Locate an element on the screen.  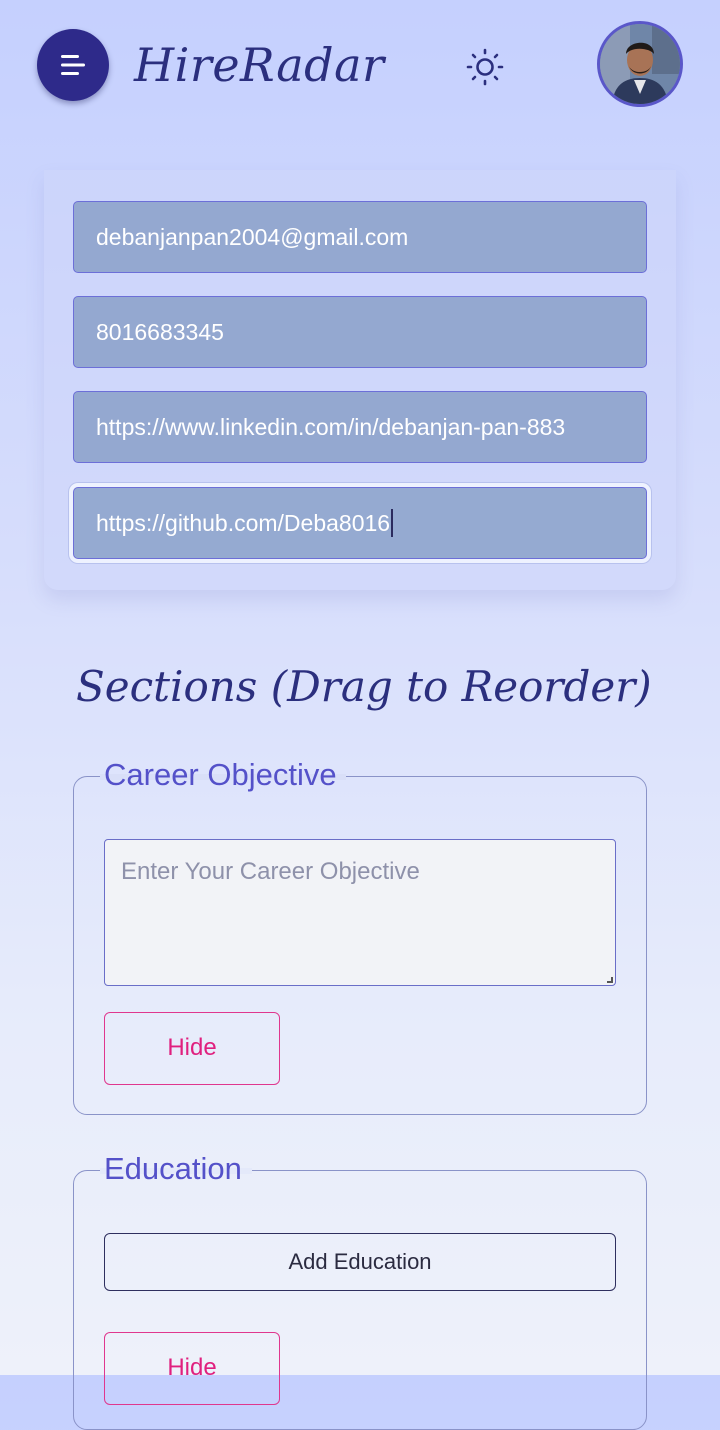
theme-toggle-button is located at coordinates (485, 67).